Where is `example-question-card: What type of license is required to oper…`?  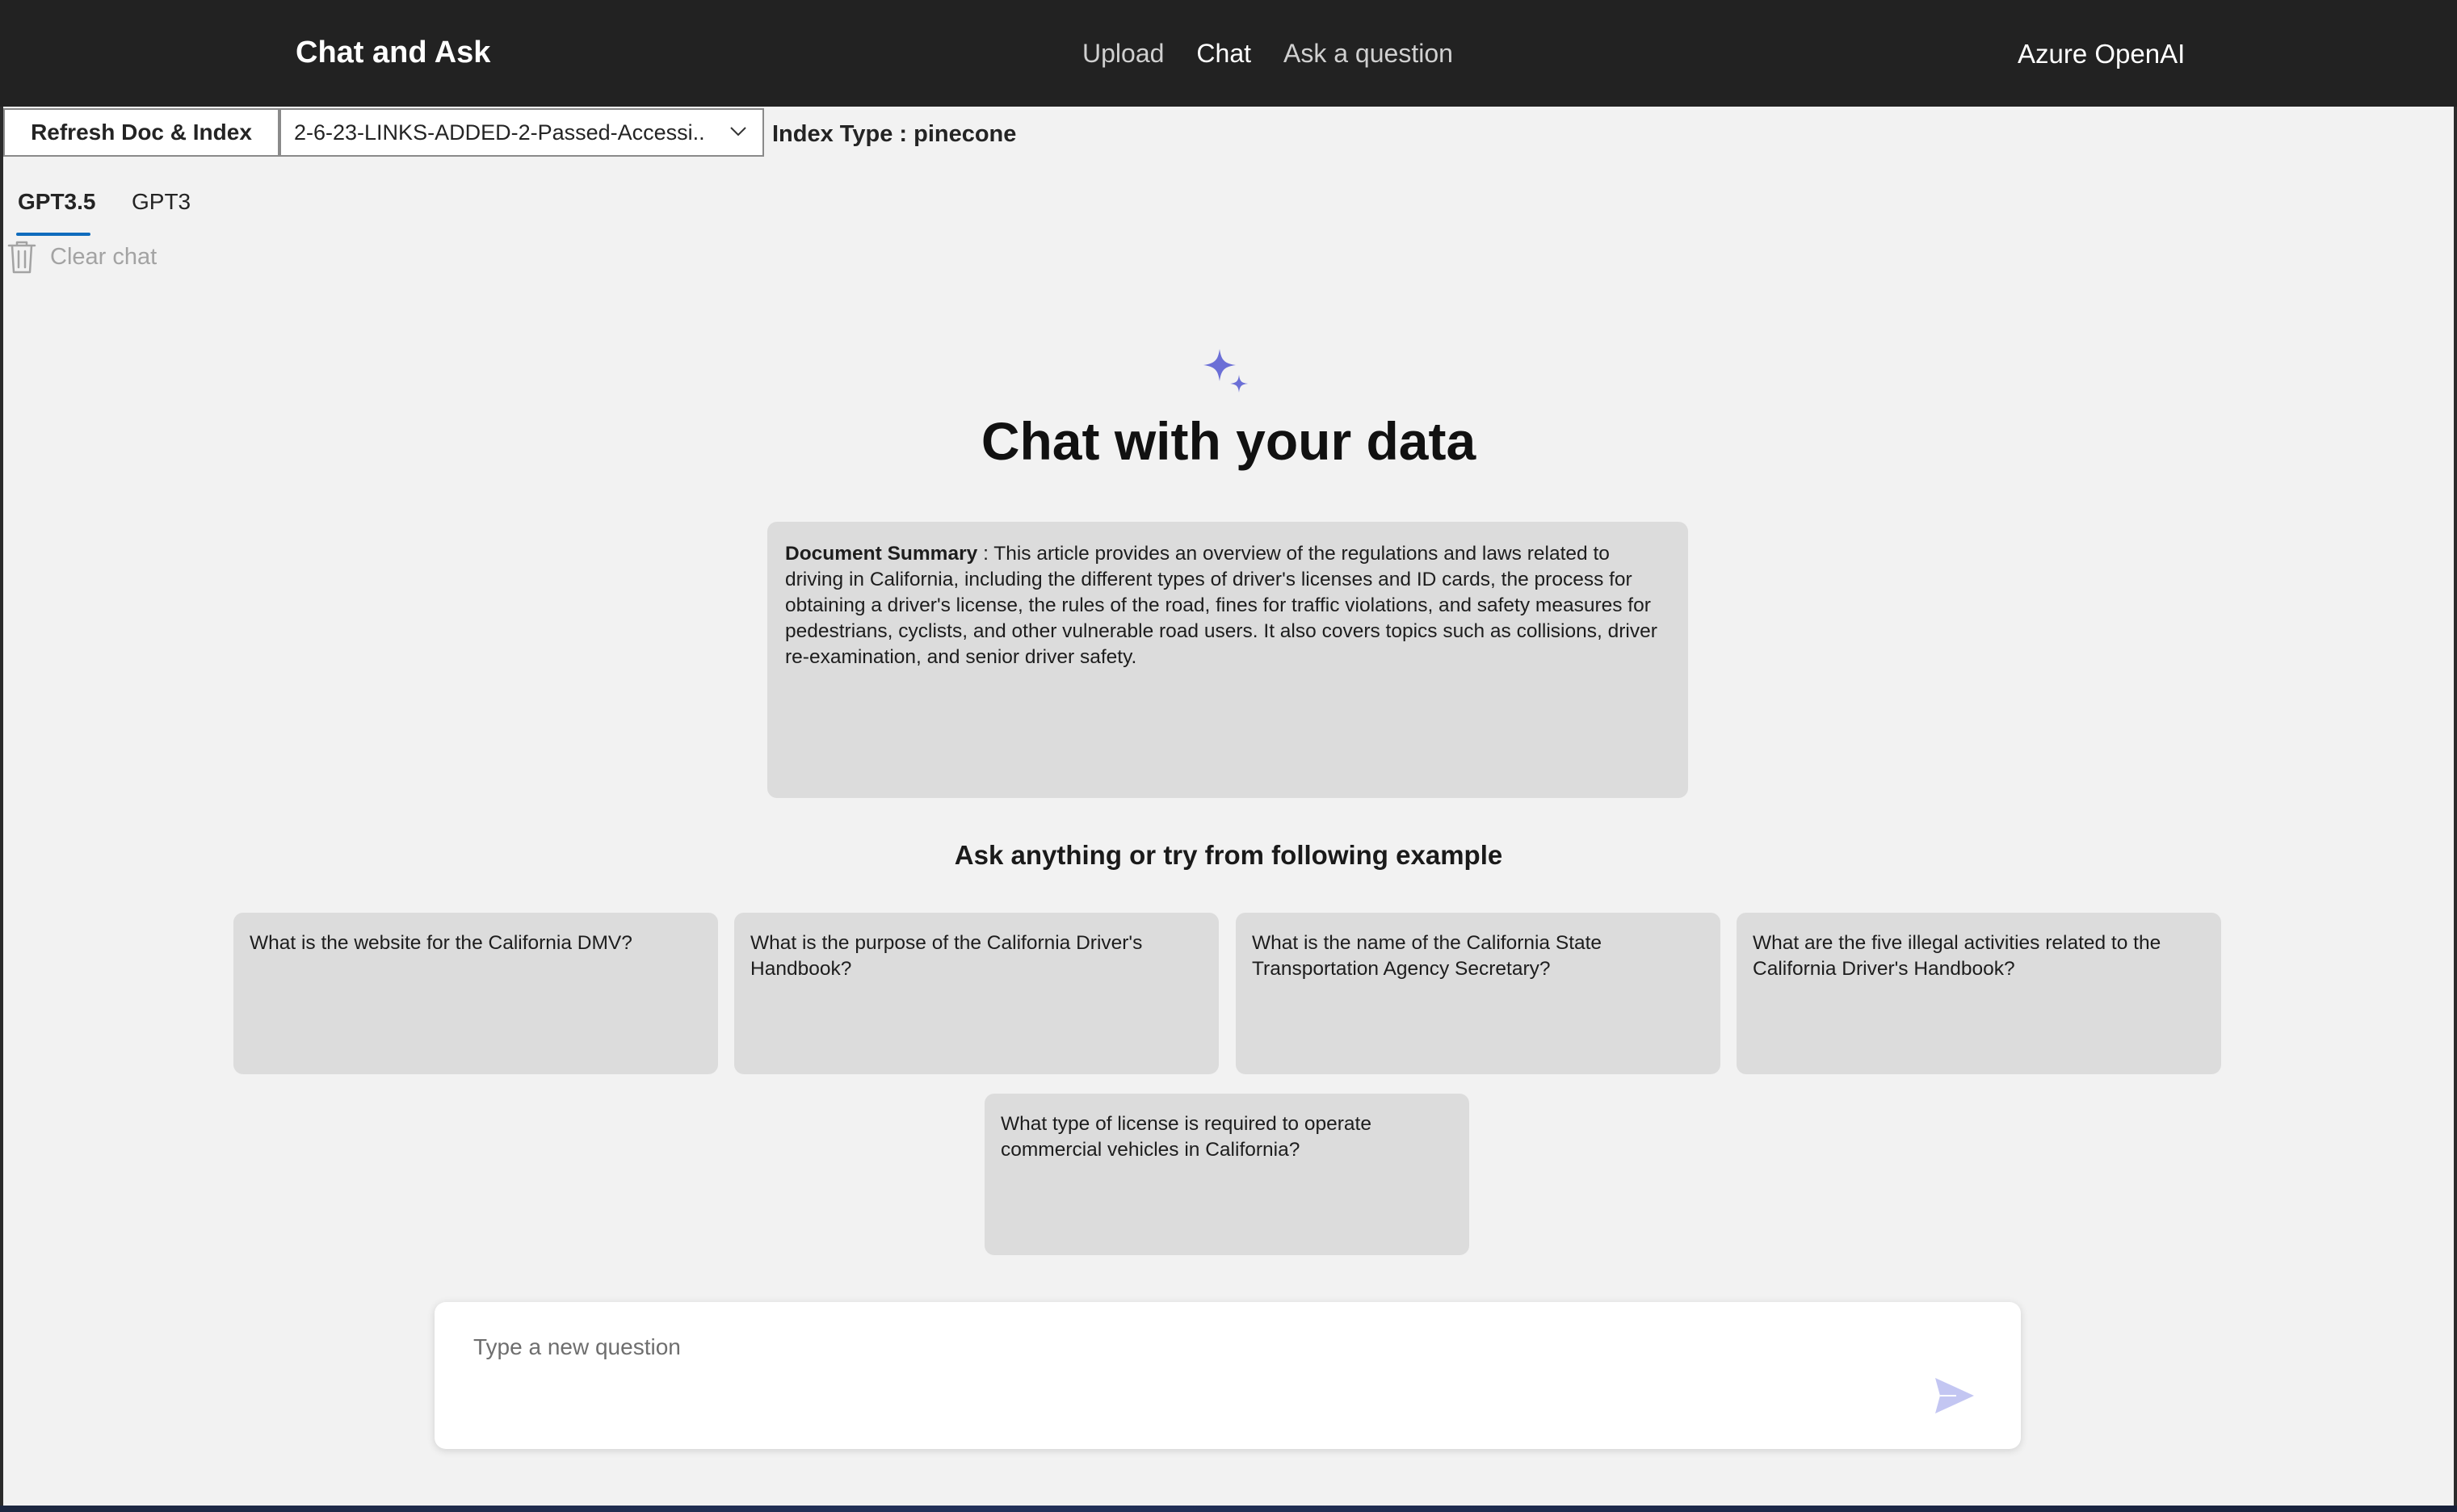
example-question-card: What type of license is required to oper… is located at coordinates (1227, 1174).